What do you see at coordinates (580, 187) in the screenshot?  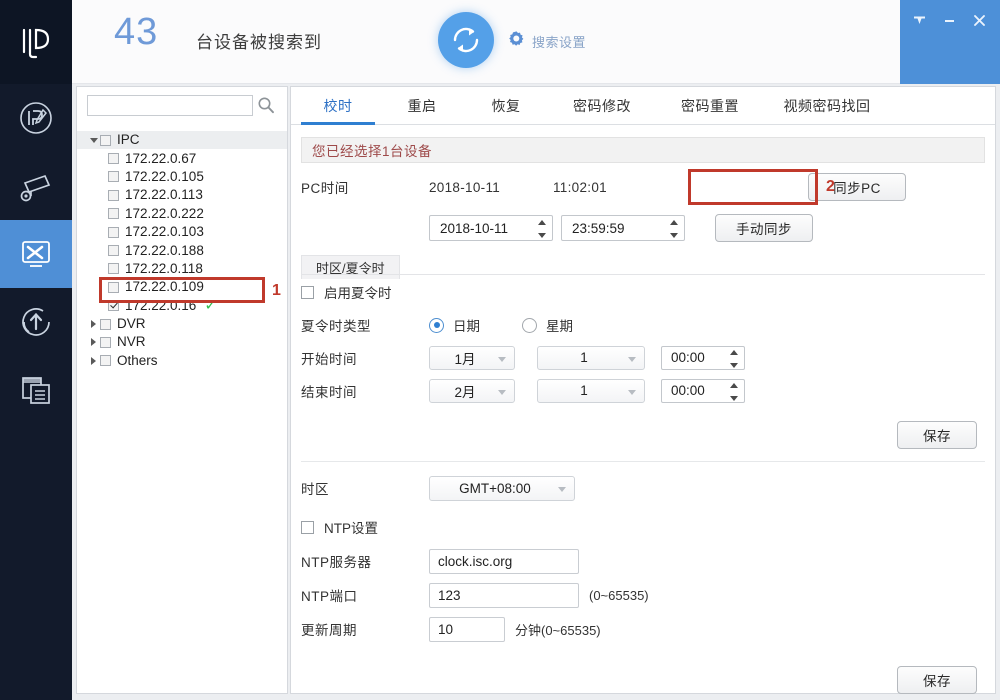 I see `pc-clock-value: 11:02:01` at bounding box center [580, 187].